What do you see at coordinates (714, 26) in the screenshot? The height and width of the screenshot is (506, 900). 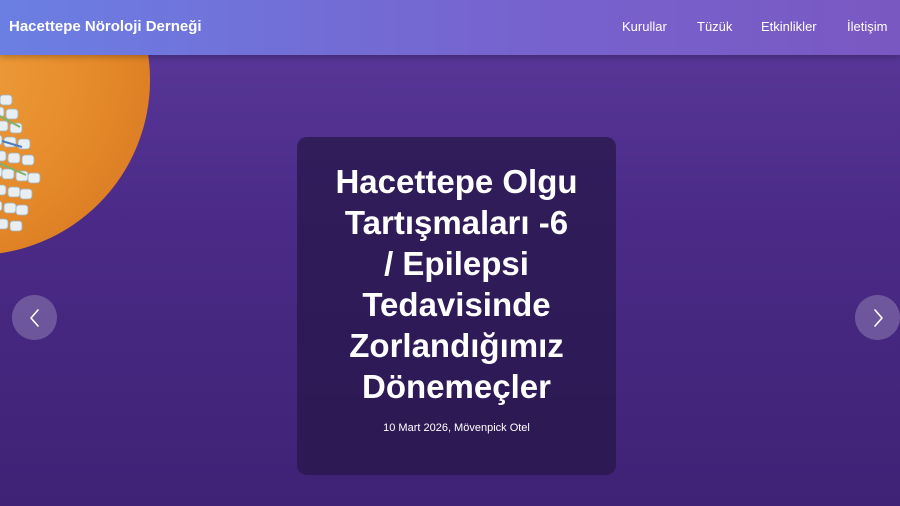 I see `nav-tuzuk: Tüzük` at bounding box center [714, 26].